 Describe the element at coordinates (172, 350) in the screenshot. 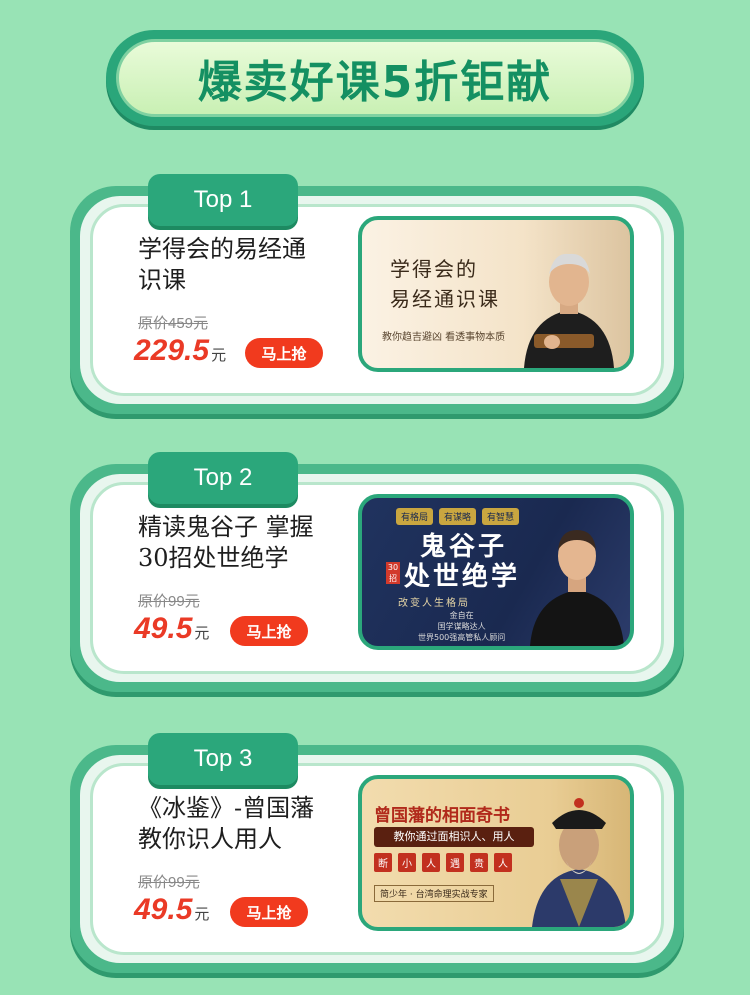

I see `price-value: 229.5` at that location.